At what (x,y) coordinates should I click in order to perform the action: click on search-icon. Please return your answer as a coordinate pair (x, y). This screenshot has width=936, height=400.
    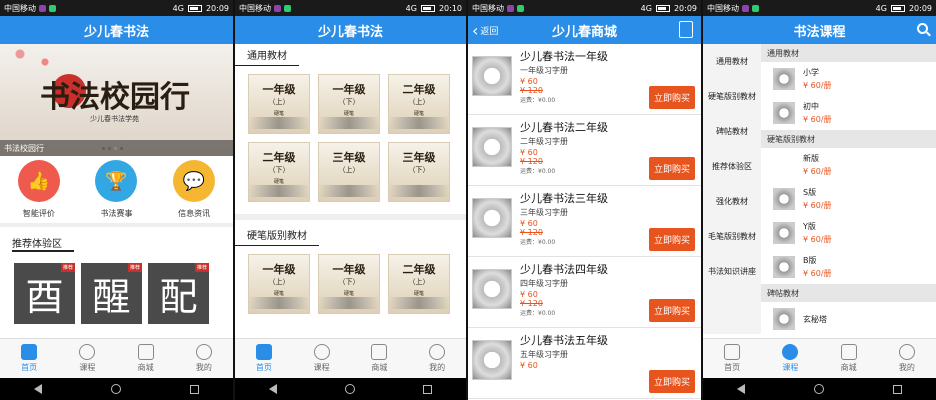
    Looking at the image, I should click on (922, 28).